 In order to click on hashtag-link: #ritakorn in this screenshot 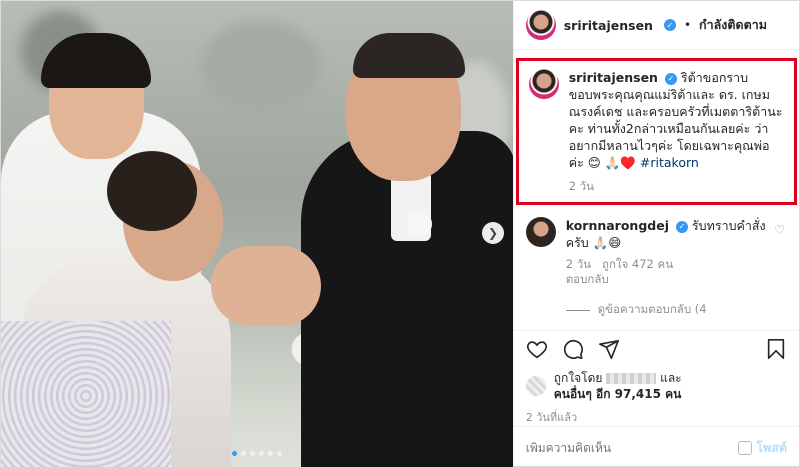, I will do `click(669, 162)`.